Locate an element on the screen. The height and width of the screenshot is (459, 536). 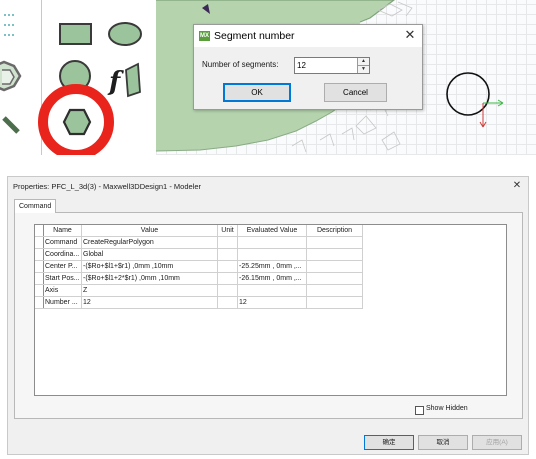
segments-spinbox: ▲ ▼ is located at coordinates (332, 65).